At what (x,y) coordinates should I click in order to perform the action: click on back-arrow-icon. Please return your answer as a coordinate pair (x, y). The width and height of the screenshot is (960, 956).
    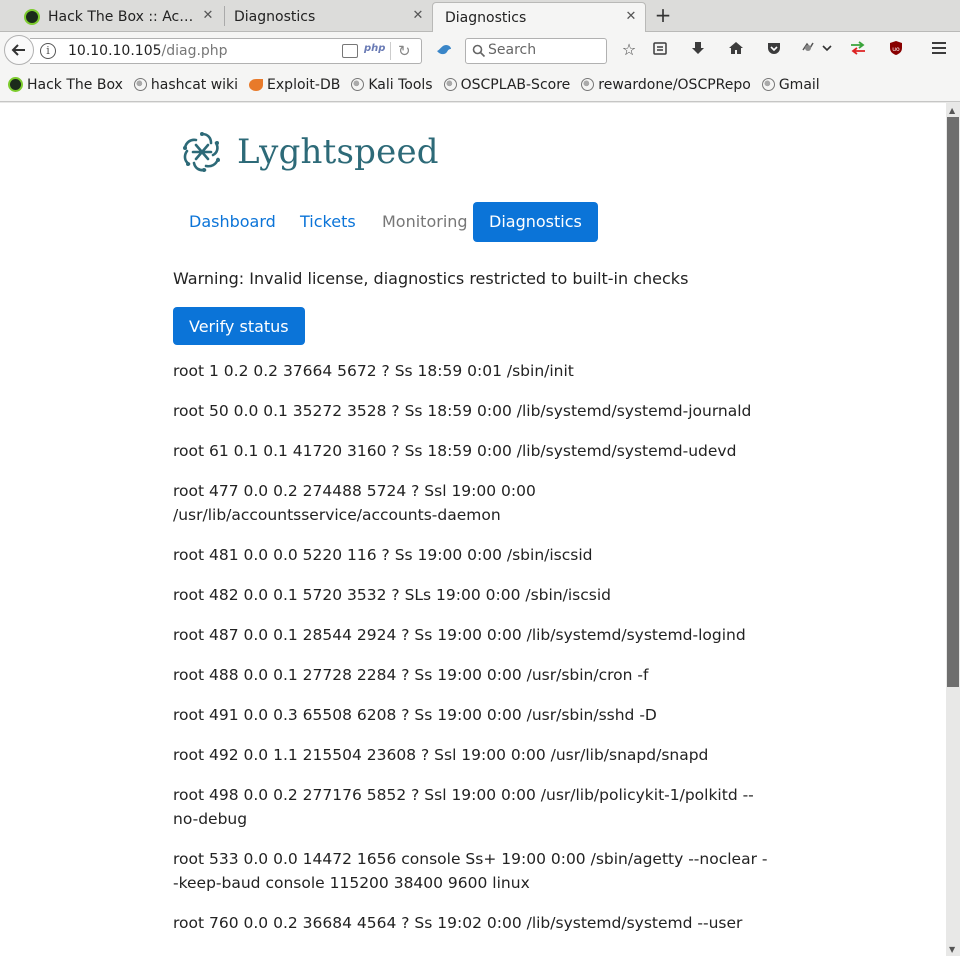
    Looking at the image, I should click on (18, 50).